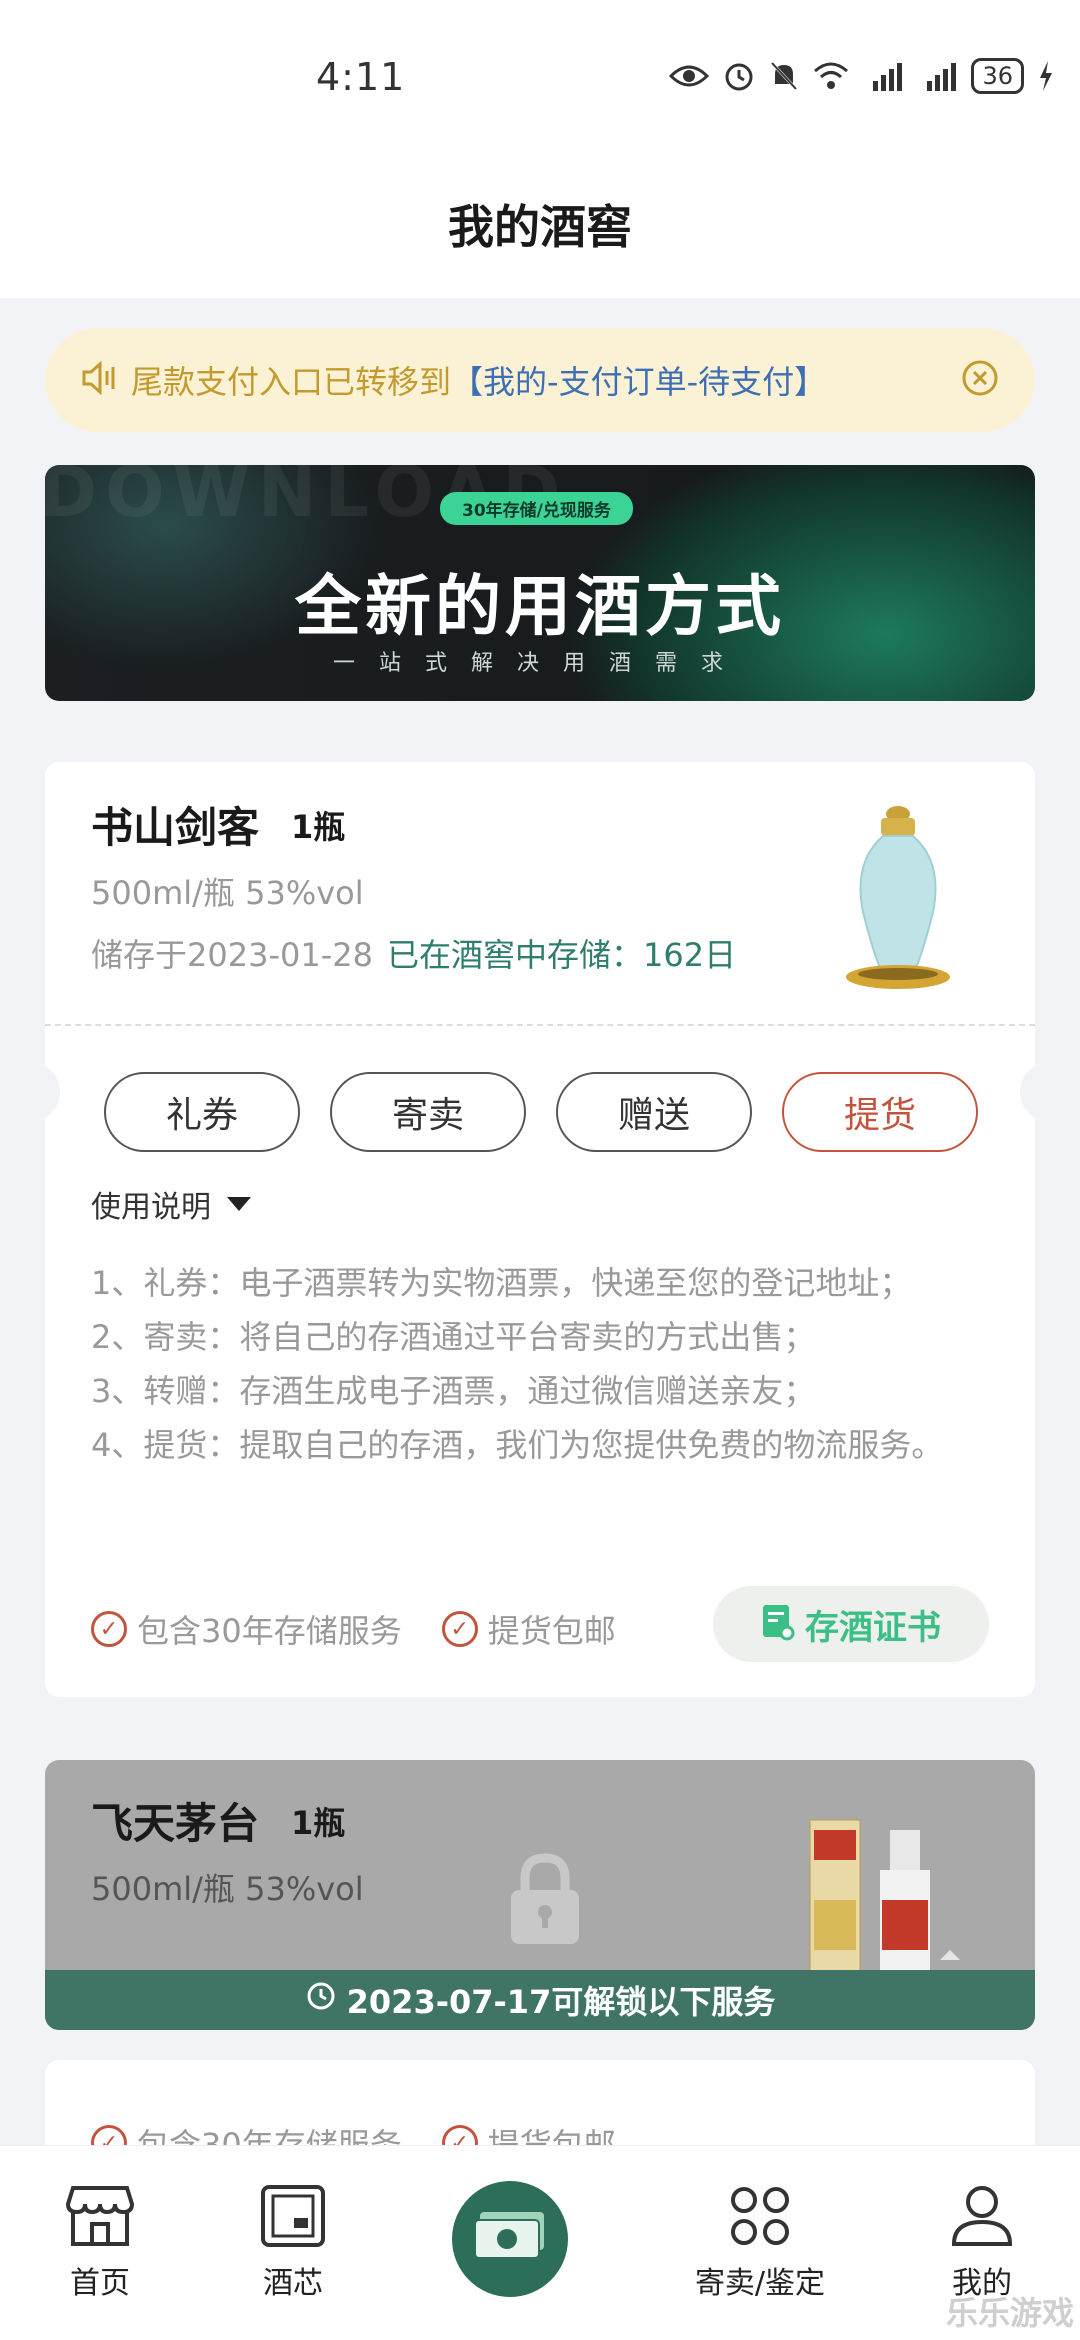  I want to click on status-bar: 4:11 36, so click(540, 75).